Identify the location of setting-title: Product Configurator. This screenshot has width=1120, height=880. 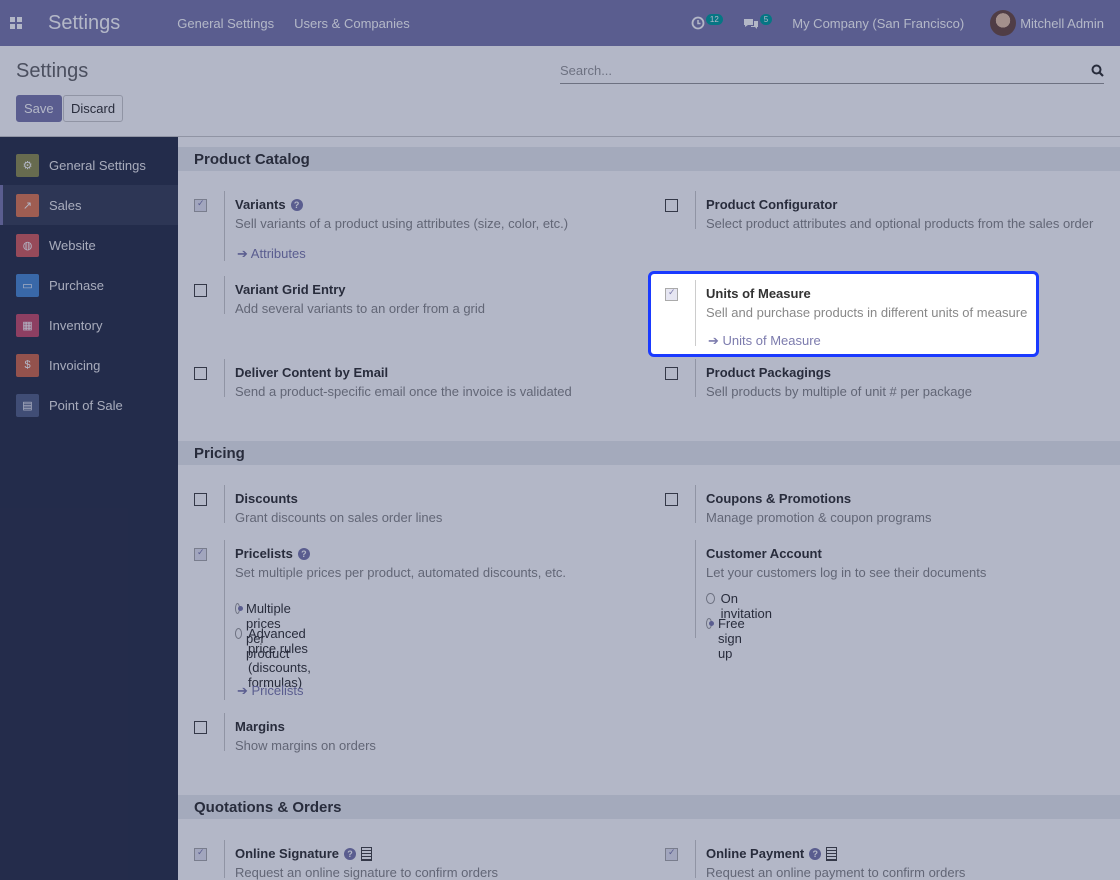
(772, 204).